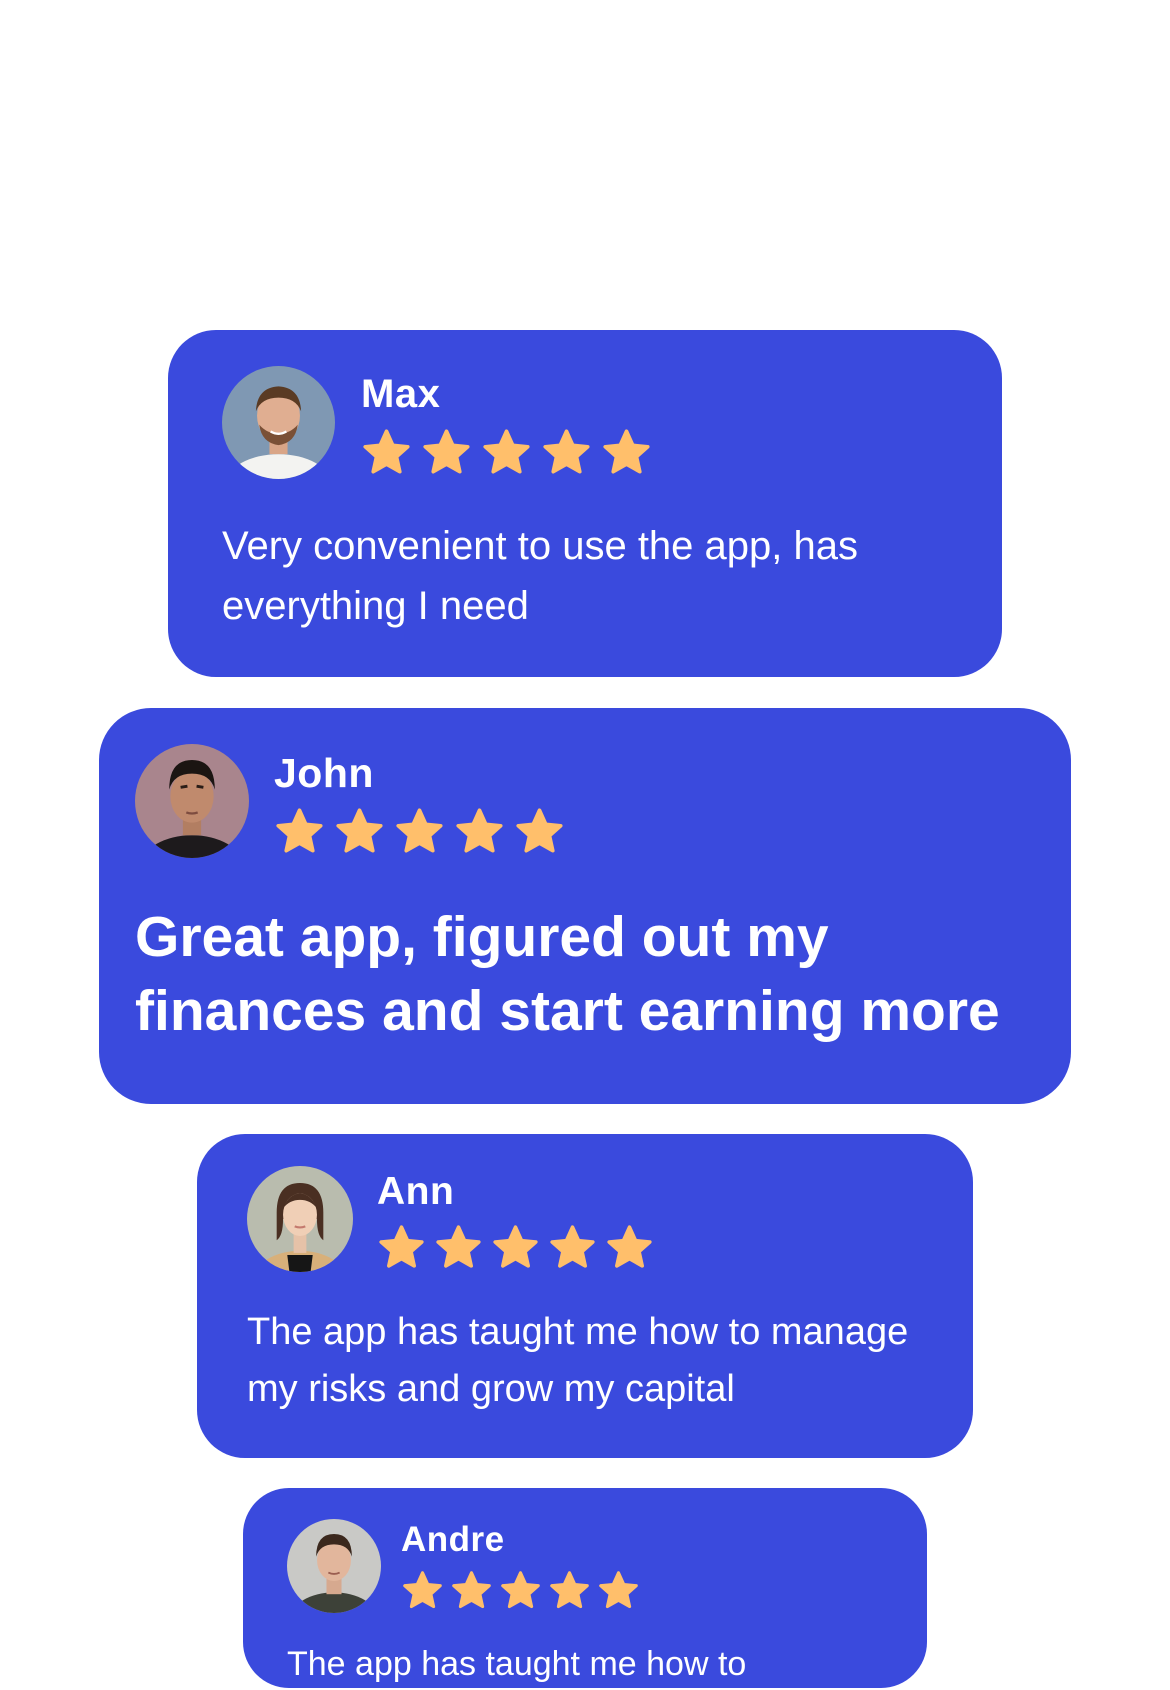 Image resolution: width=1170 pixels, height=1690 pixels. Describe the element at coordinates (517, 1664) in the screenshot. I see `review-text: The app has taught me how to` at that location.